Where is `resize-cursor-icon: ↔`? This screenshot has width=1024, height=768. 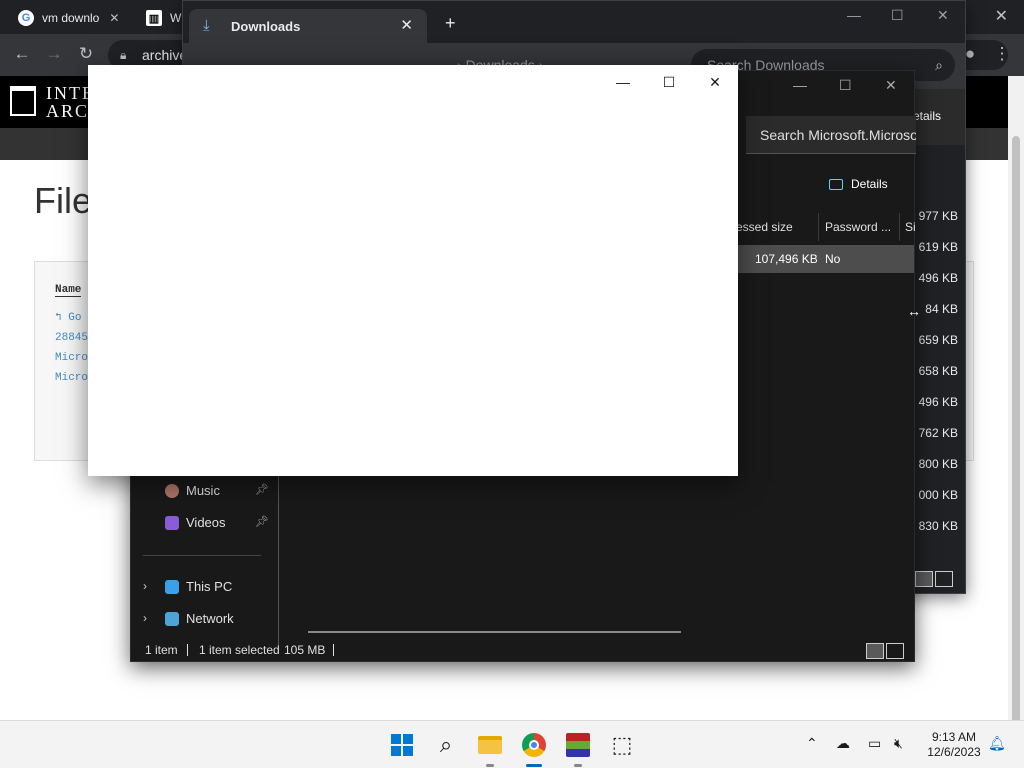 resize-cursor-icon: ↔ is located at coordinates (914, 311).